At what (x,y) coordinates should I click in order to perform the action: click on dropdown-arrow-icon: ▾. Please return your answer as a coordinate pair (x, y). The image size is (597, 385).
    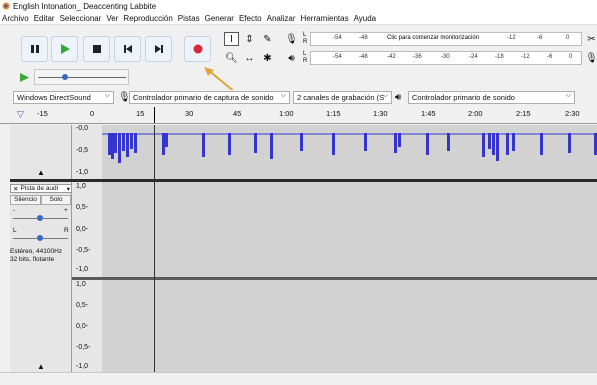
    Looking at the image, I should click on (68, 189).